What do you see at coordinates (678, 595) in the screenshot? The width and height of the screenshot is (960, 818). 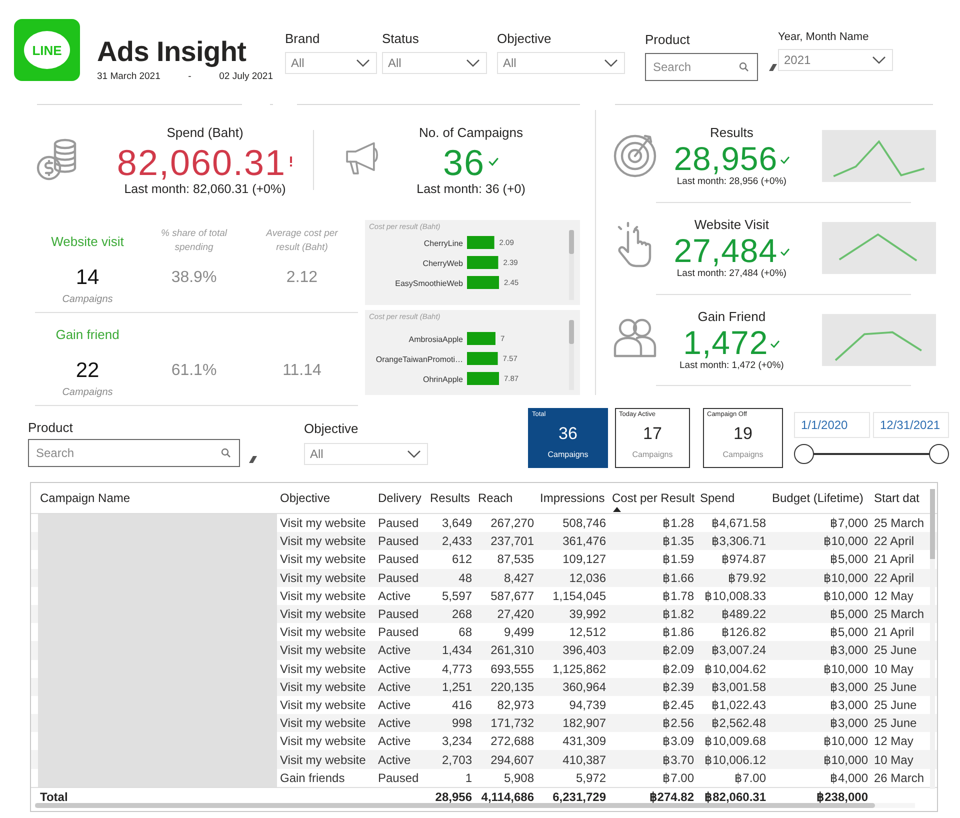 I see `table-cell-text: ฿1.78` at bounding box center [678, 595].